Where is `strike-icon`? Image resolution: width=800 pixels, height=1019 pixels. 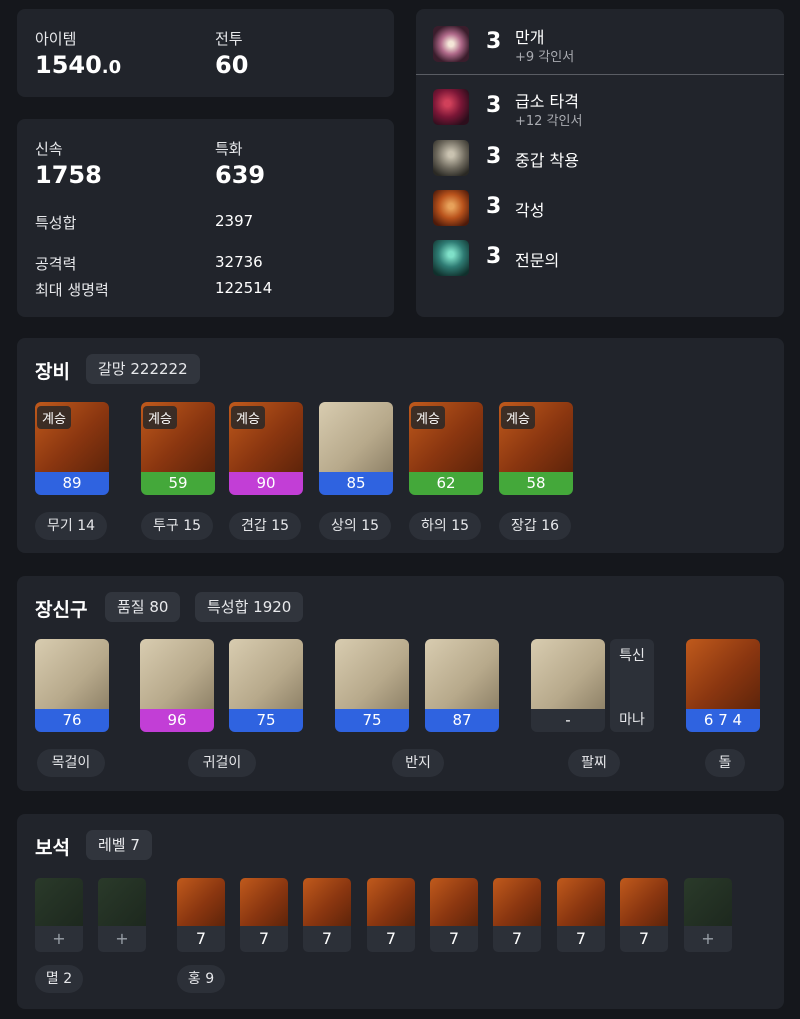
strike-icon is located at coordinates (451, 107).